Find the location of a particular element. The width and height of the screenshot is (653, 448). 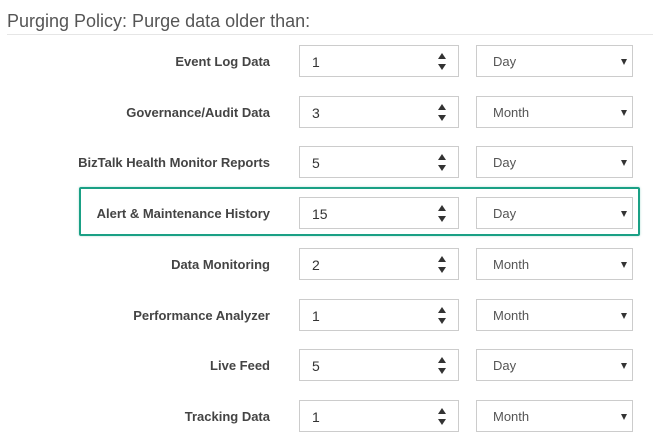

purge-row-live-feed: Live Feed 5 Day is located at coordinates (326, 366).